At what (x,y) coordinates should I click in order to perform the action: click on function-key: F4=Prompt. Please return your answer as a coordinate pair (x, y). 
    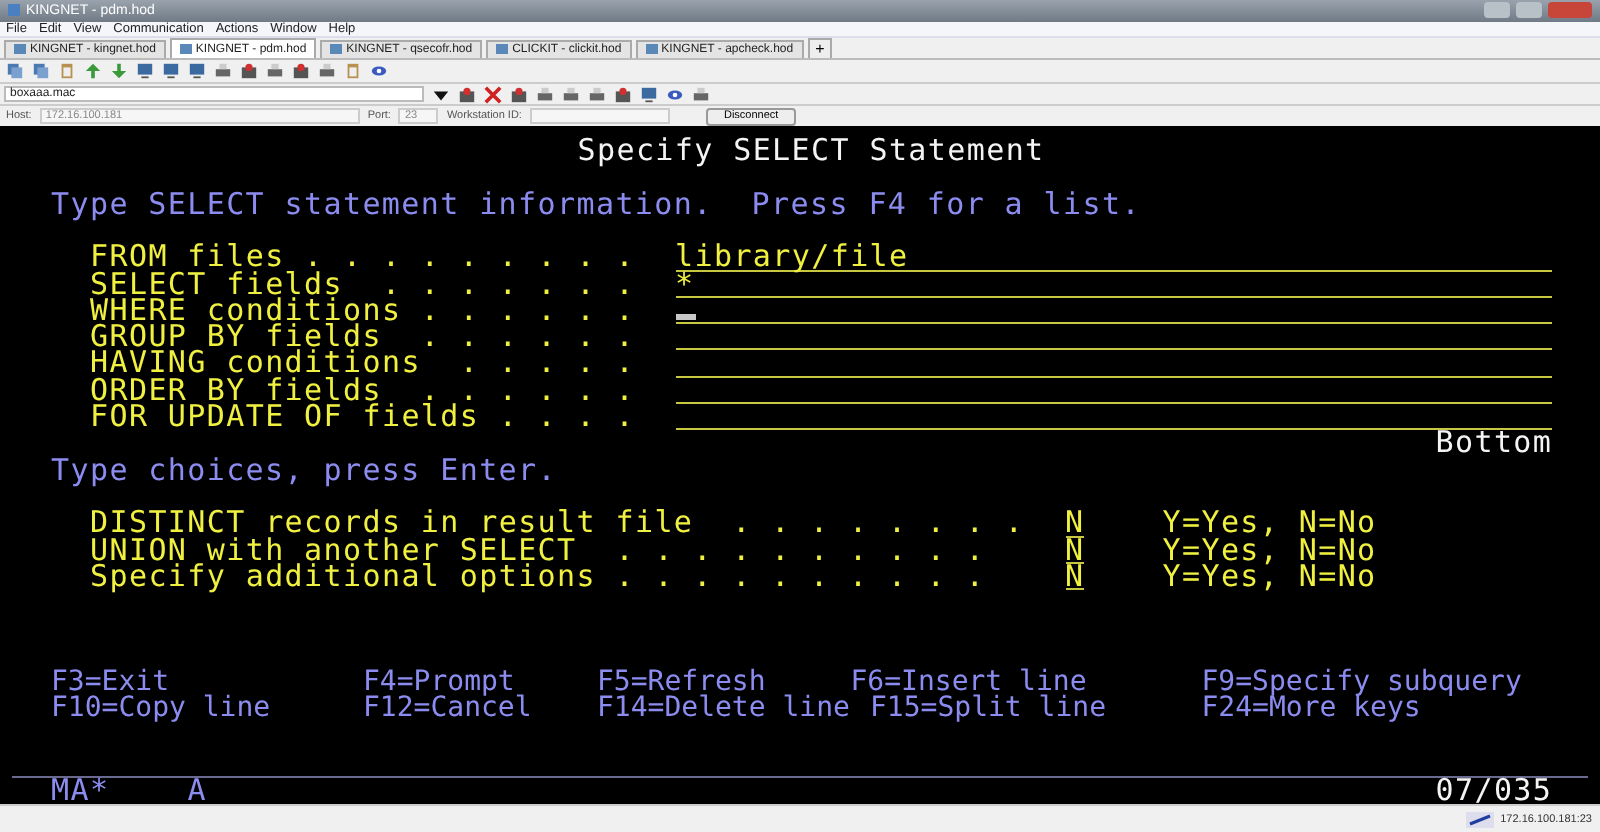
    Looking at the image, I should click on (451, 683).